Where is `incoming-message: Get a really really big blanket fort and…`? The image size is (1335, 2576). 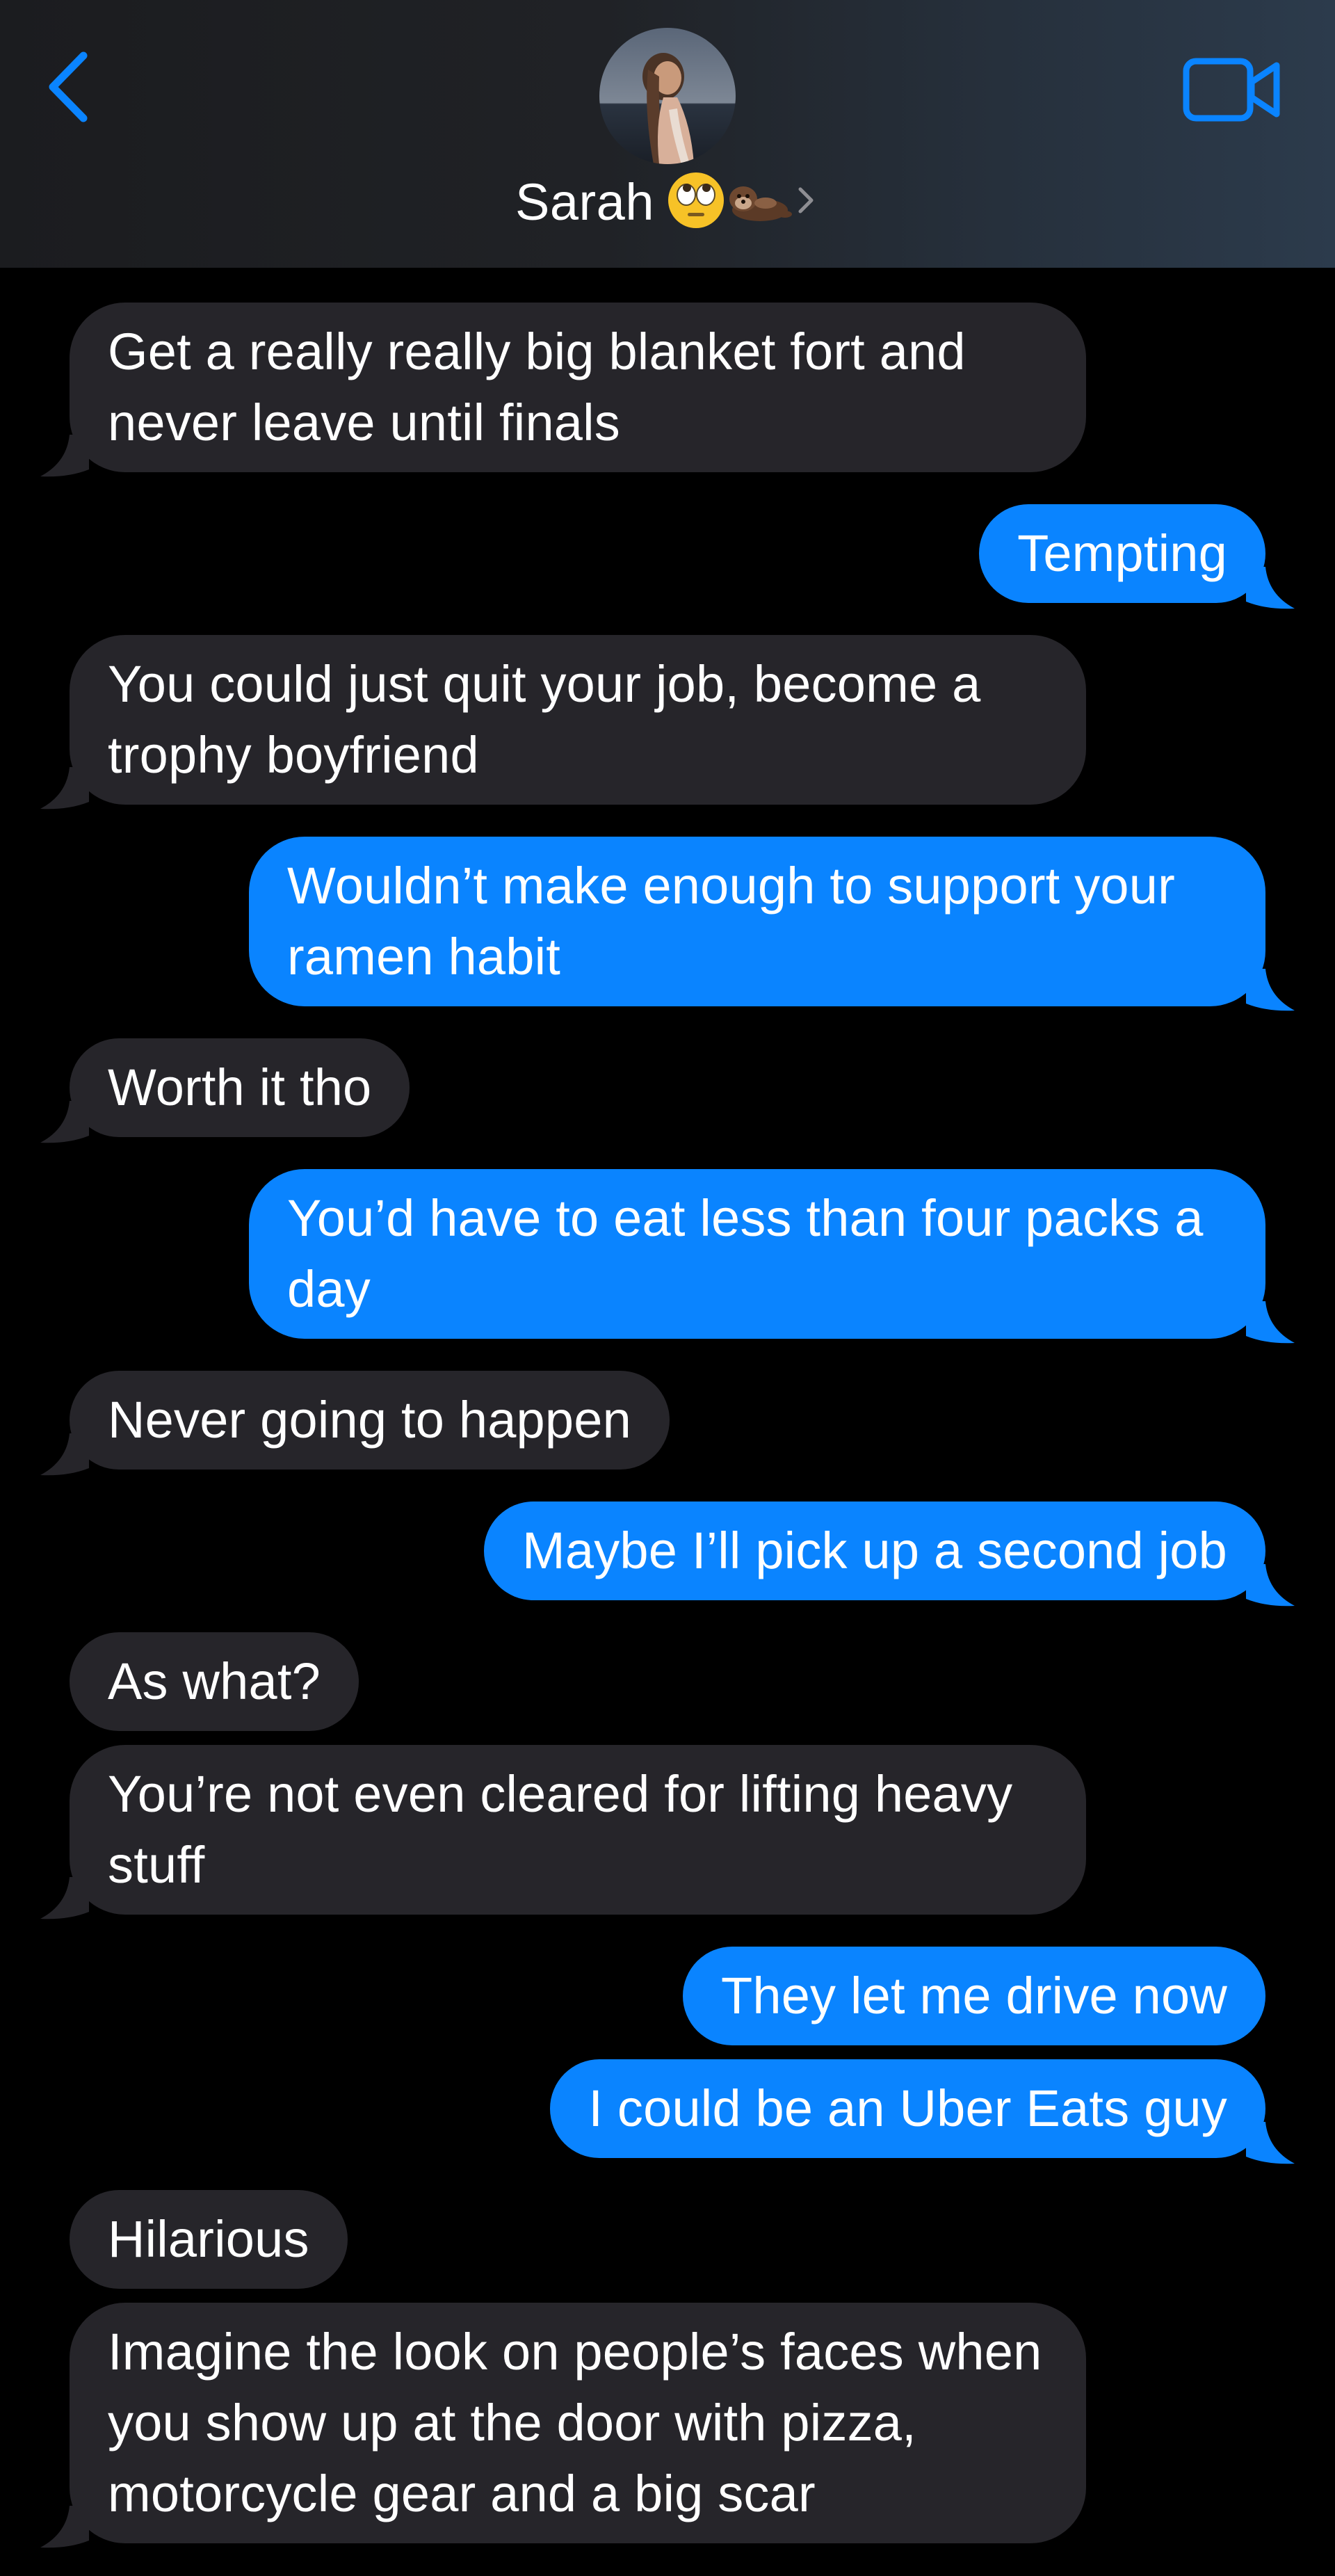 incoming-message: Get a really really big blanket fort and… is located at coordinates (578, 387).